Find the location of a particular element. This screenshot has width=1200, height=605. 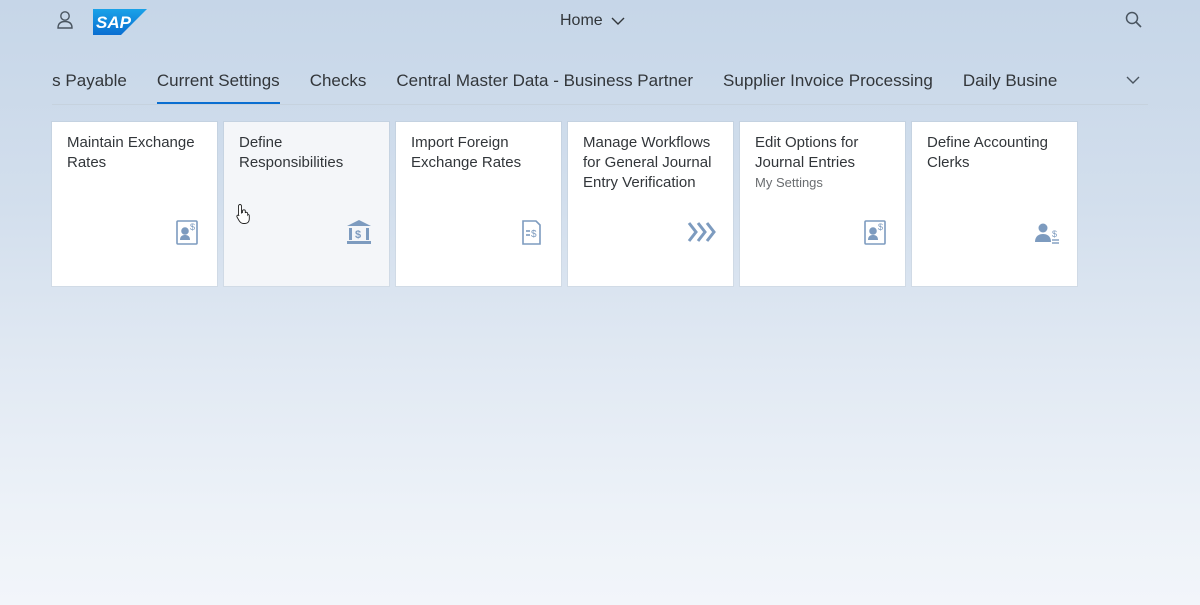

tab-label: Central Master Data - Business Partner is located at coordinates (545, 80).